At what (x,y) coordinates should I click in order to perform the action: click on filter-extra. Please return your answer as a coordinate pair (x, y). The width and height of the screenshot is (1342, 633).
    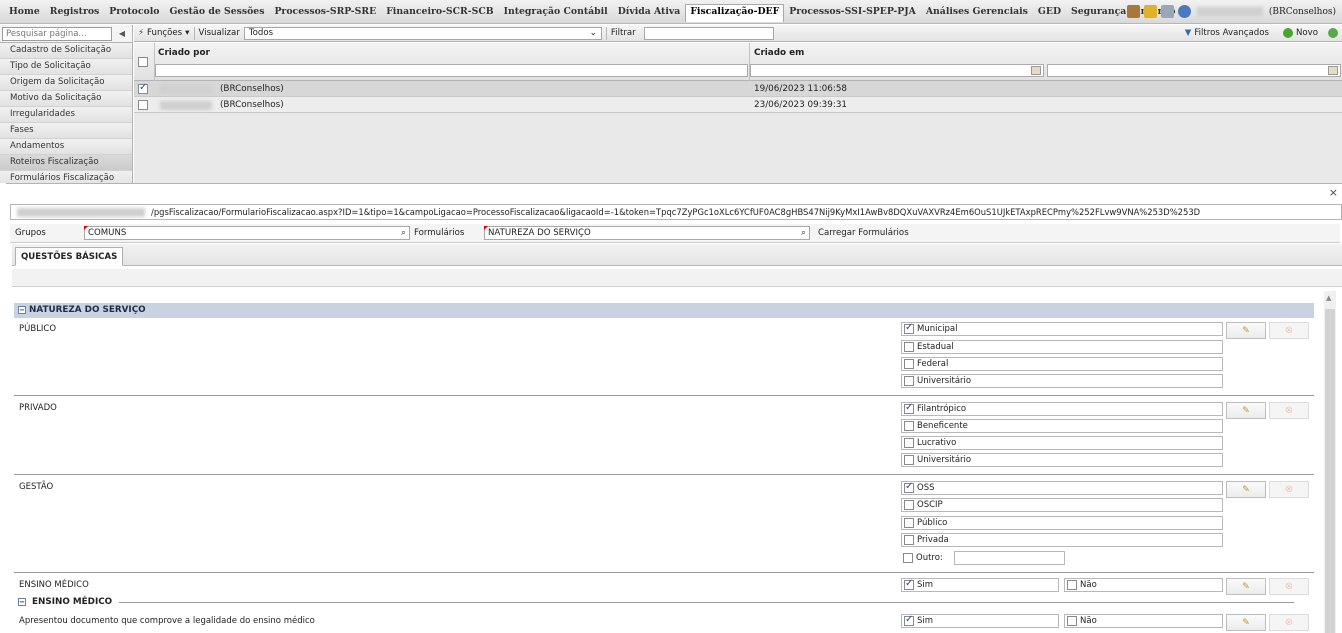
    Looking at the image, I should click on (1194, 70).